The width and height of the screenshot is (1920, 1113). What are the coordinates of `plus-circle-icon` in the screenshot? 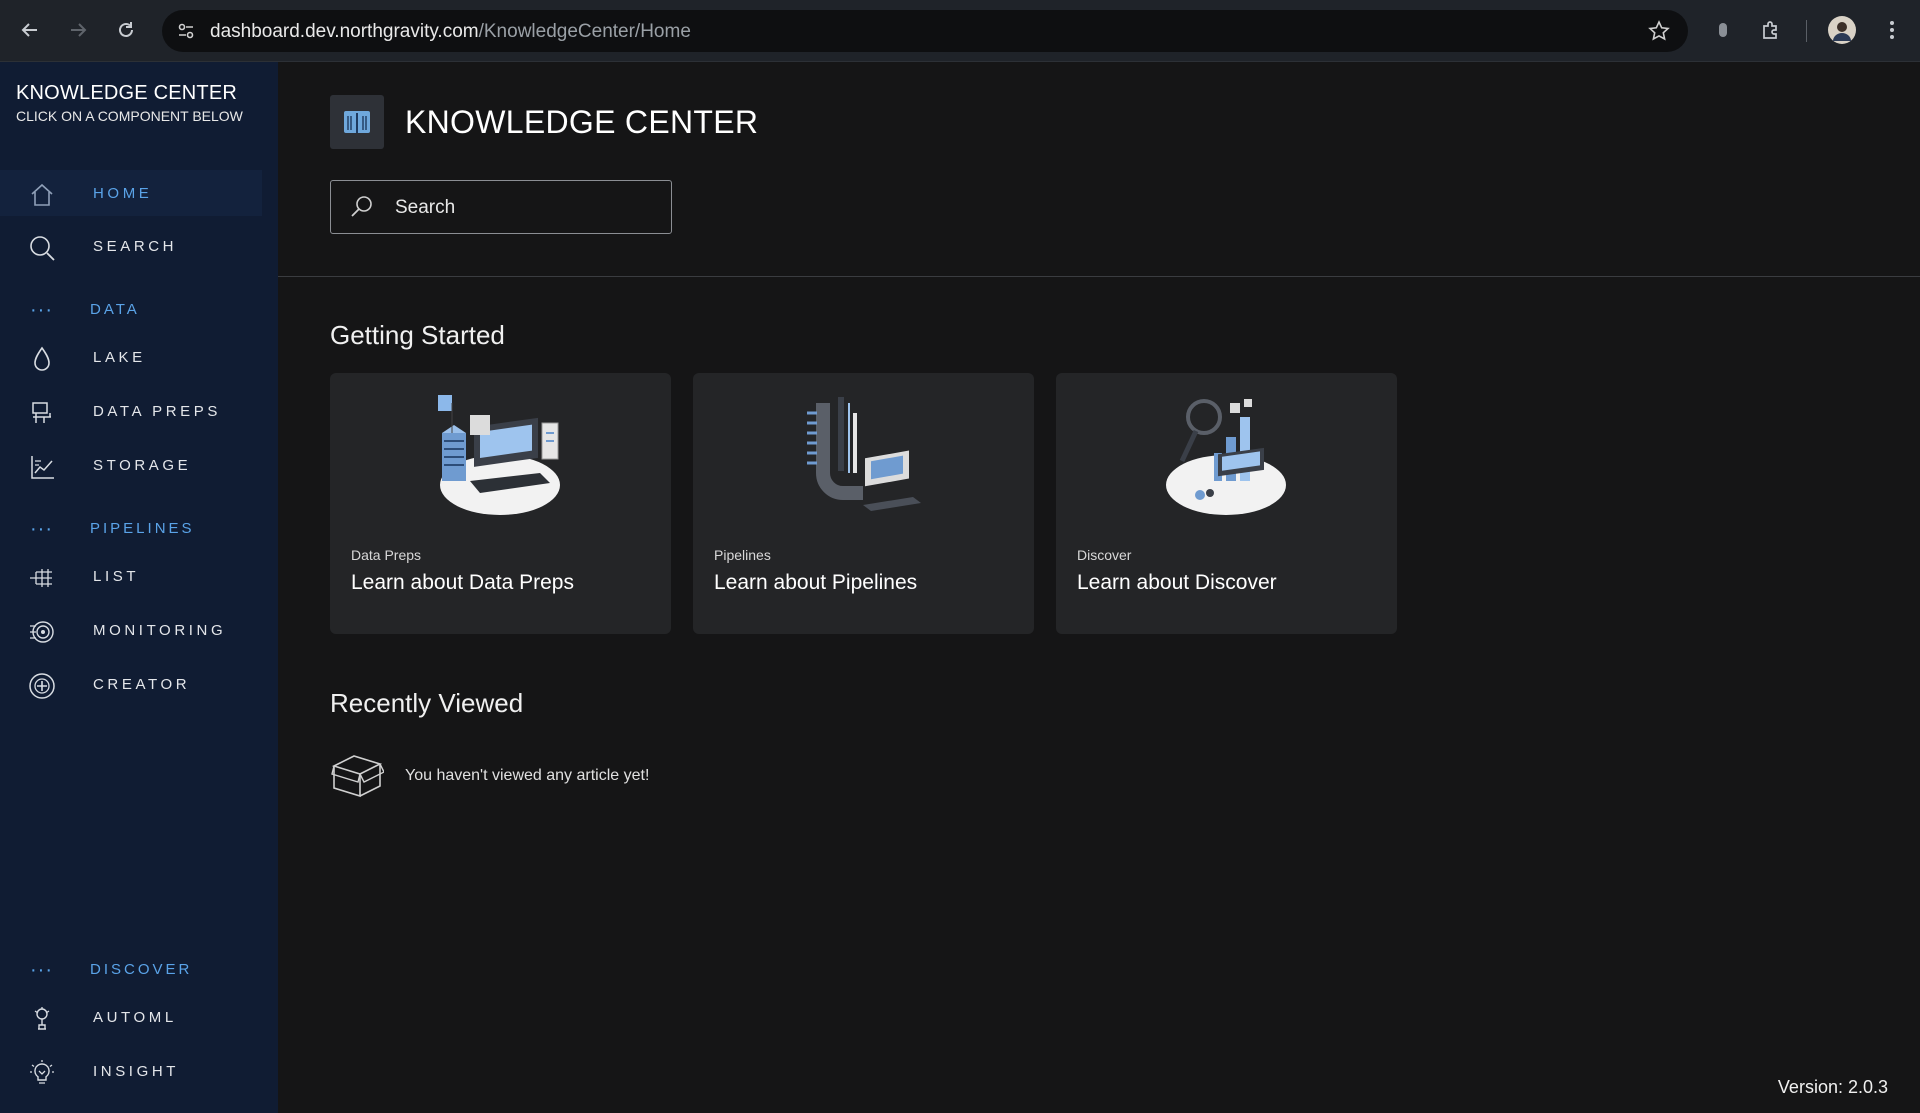 It's located at (42, 686).